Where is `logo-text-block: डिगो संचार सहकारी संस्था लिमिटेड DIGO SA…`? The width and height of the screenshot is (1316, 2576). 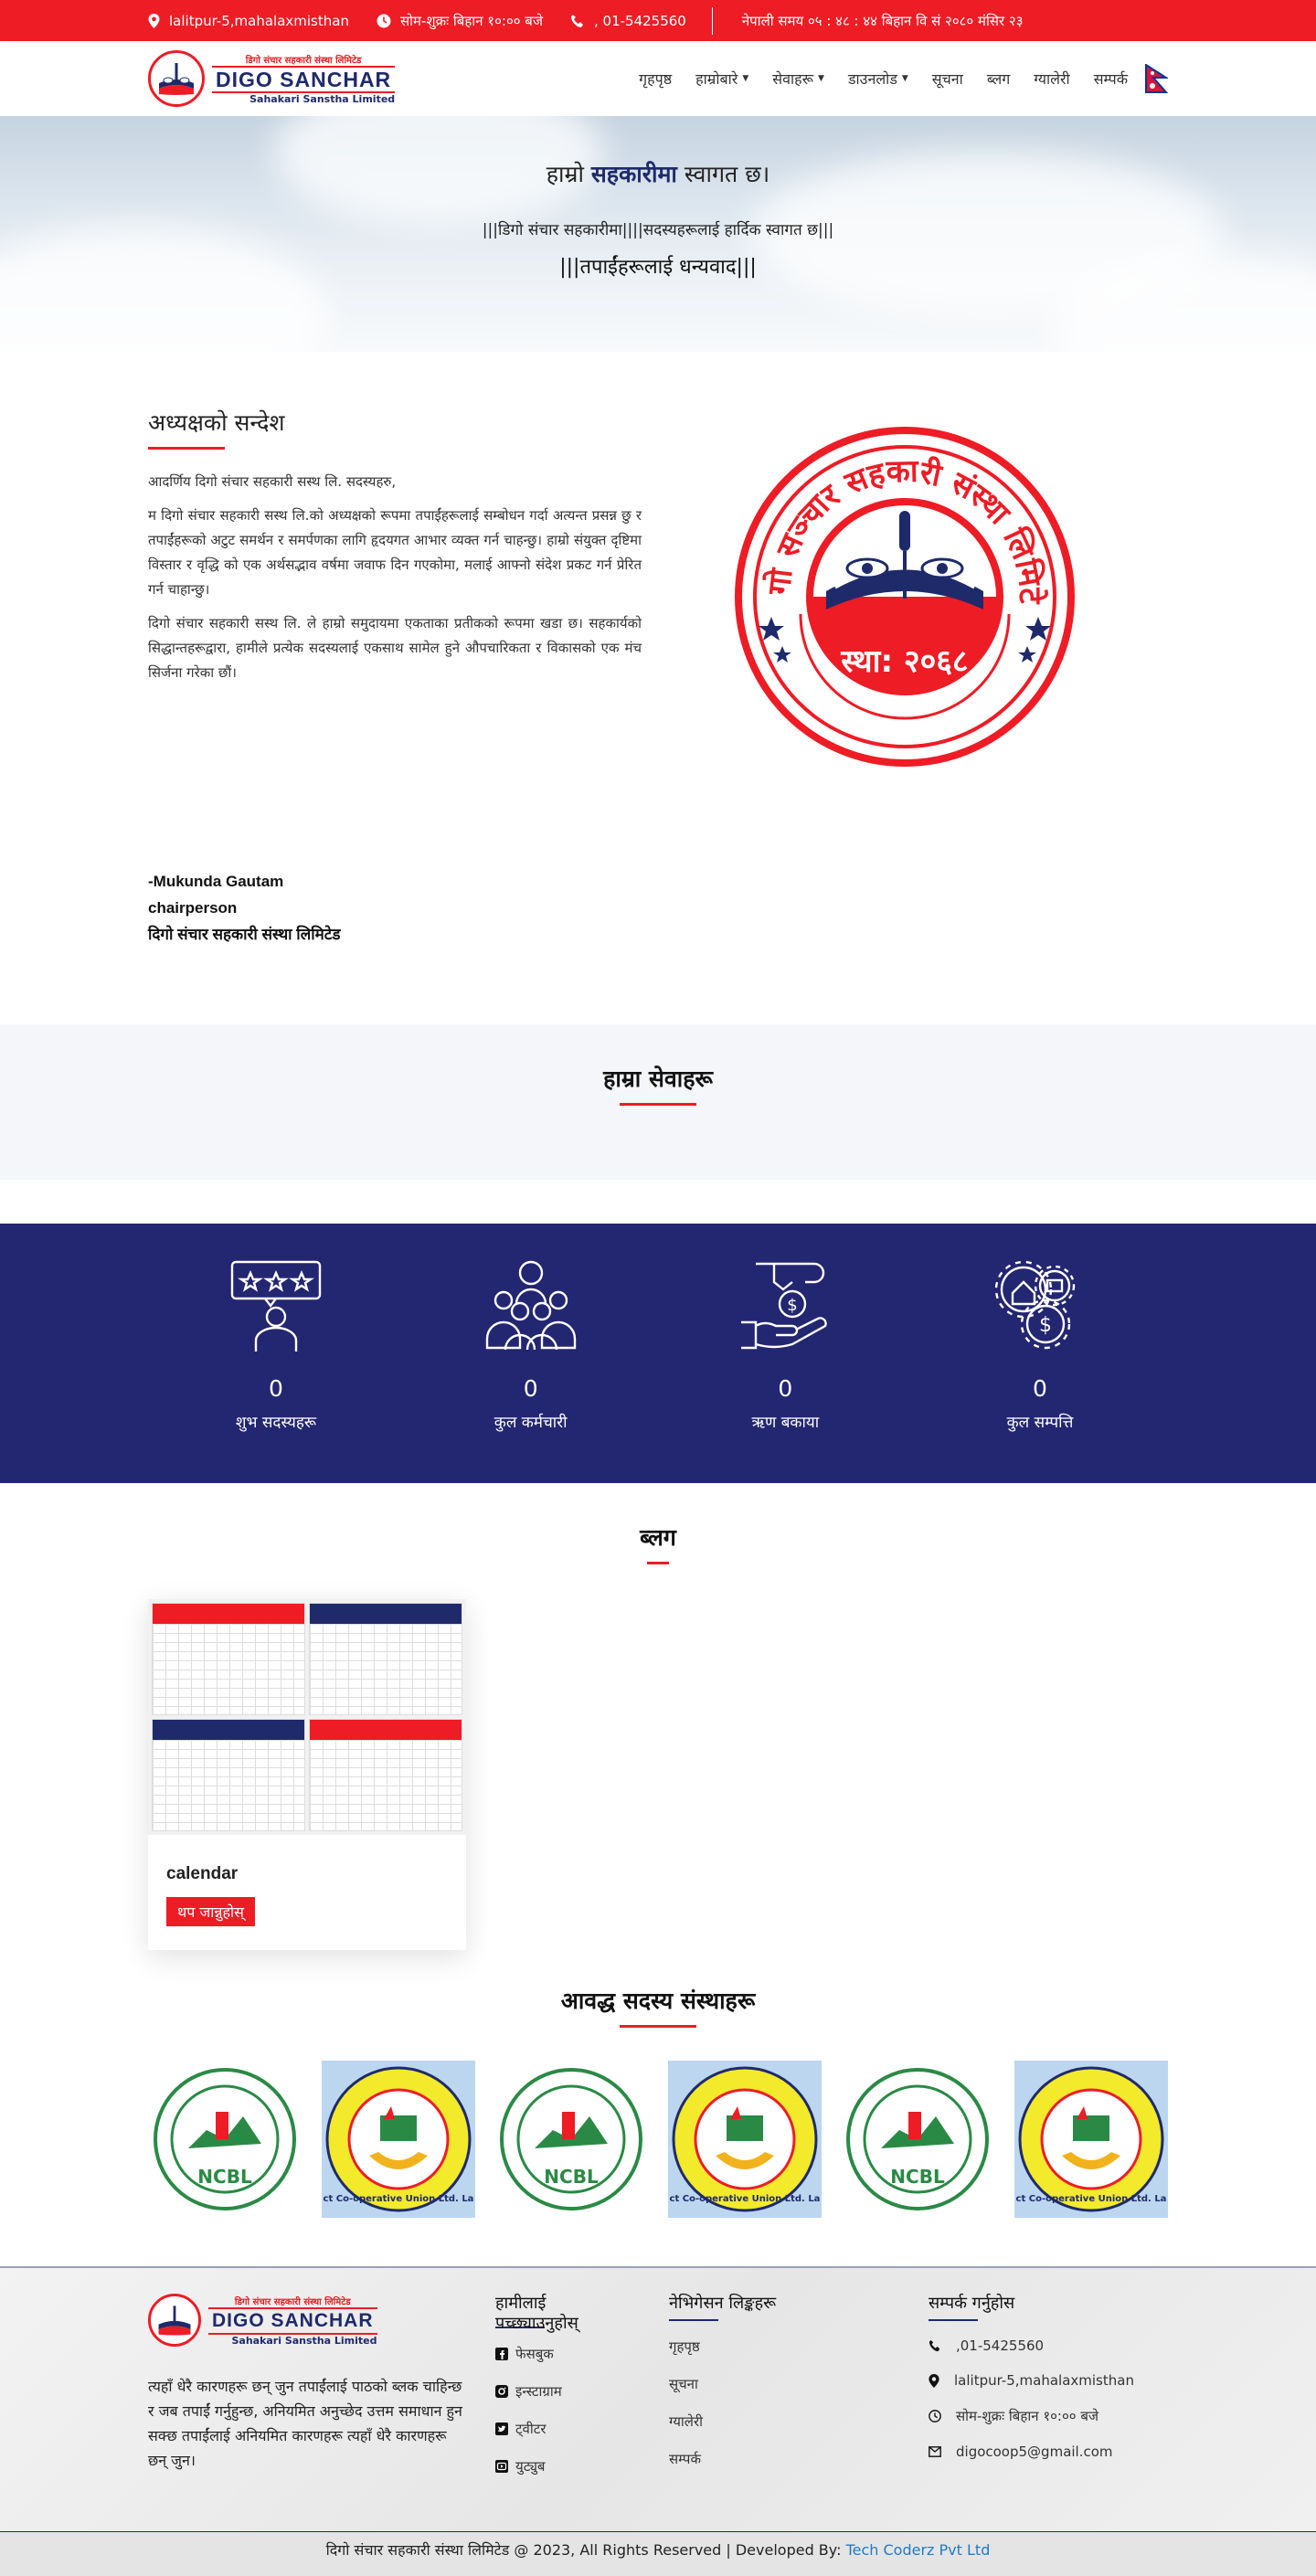
logo-text-block: डिगो संचार सहकारी संस्था लिमिटेड DIGO SA… is located at coordinates (292, 2321).